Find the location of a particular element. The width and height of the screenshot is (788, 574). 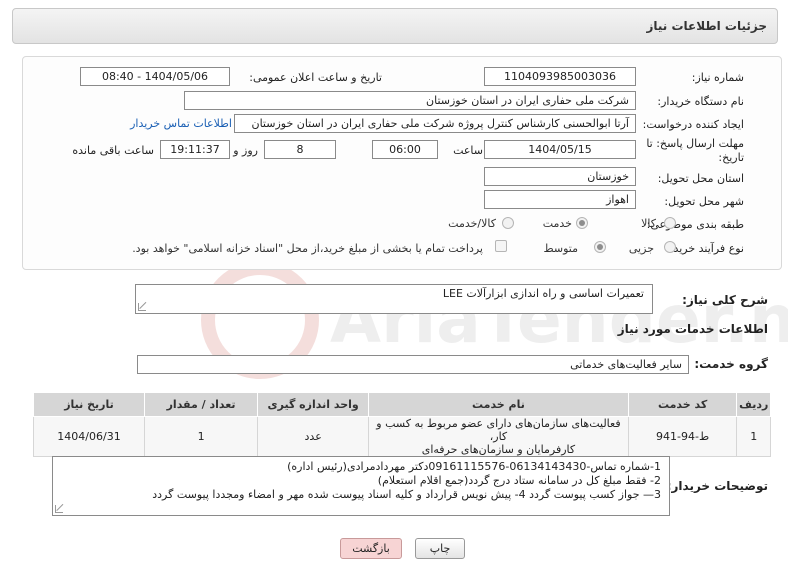

treasury-payment-checkbox is located at coordinates (501, 246).